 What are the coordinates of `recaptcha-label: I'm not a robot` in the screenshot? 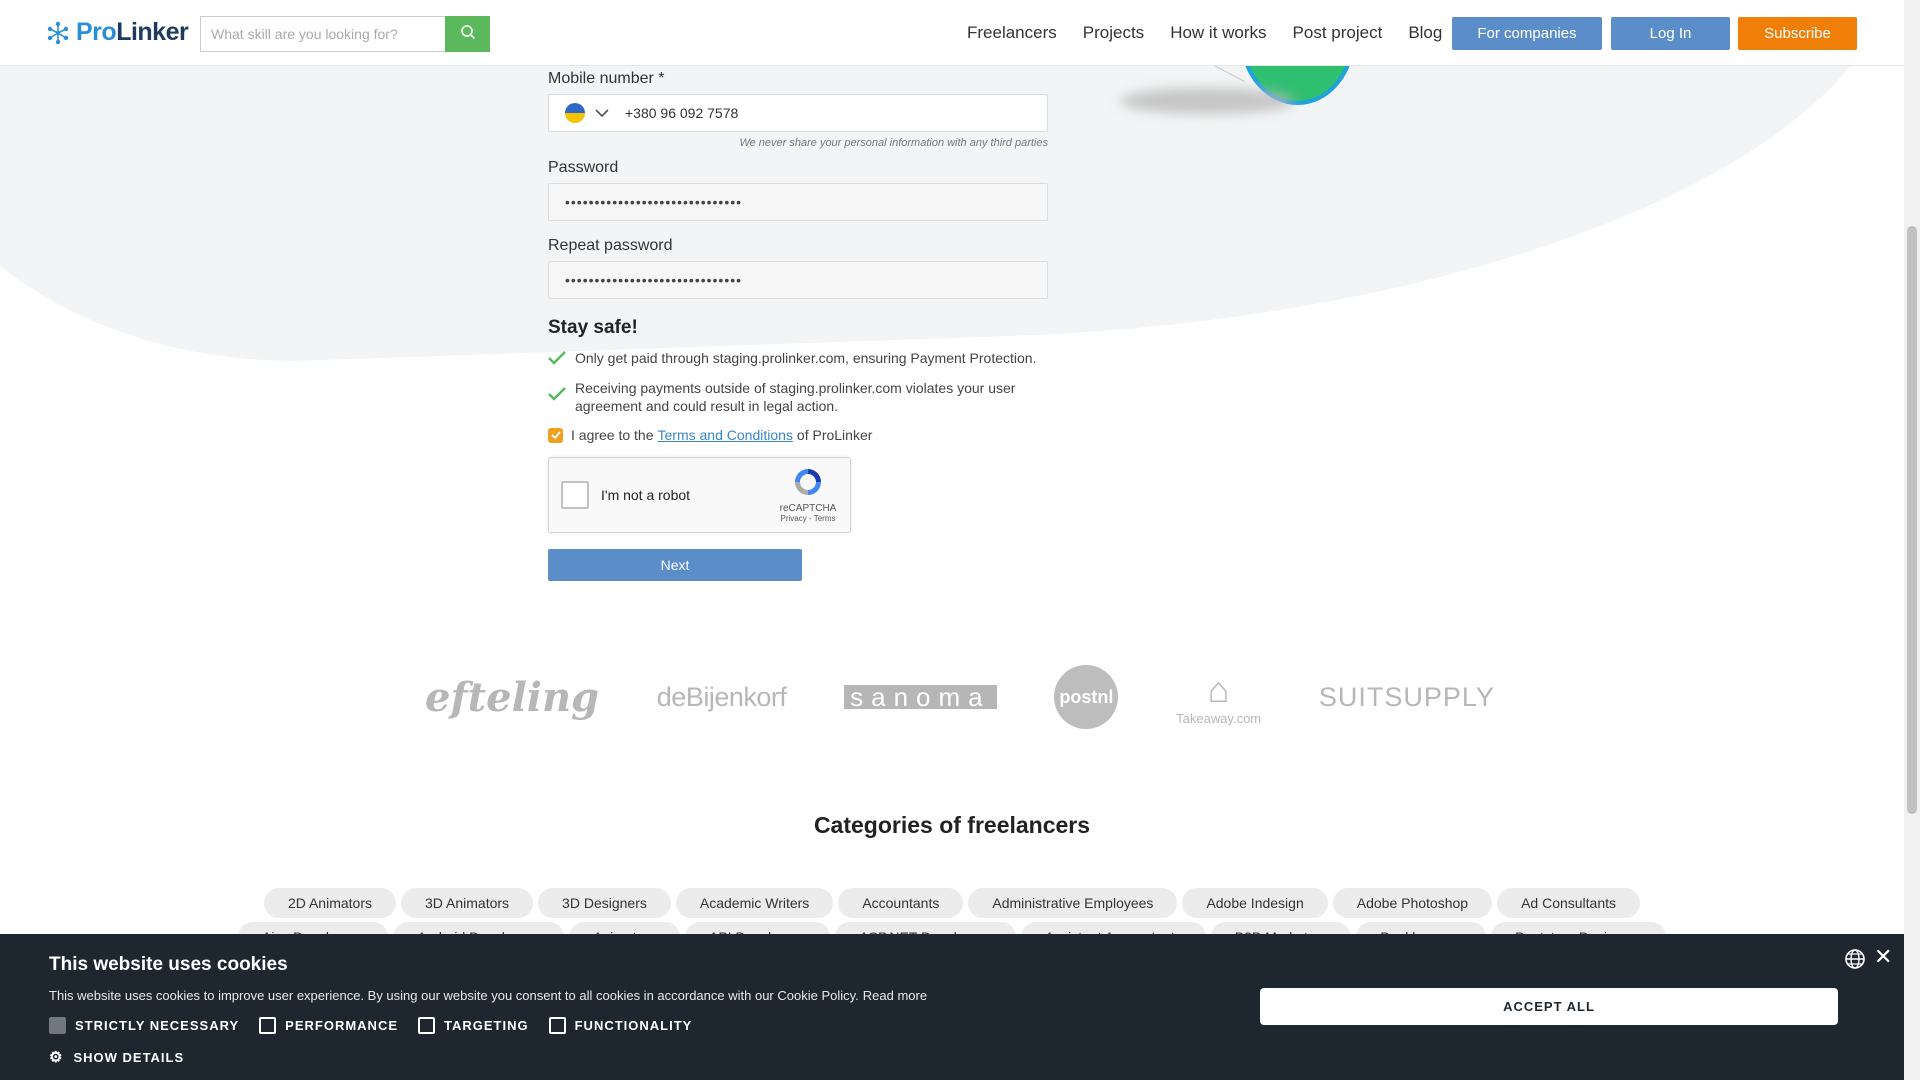 It's located at (646, 495).